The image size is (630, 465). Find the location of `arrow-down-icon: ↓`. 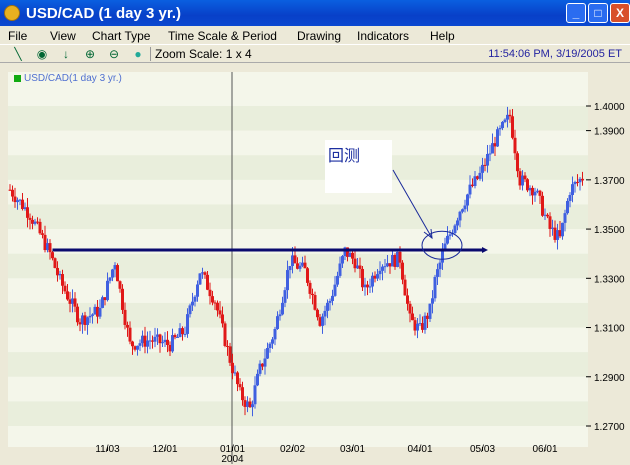

arrow-down-icon: ↓ is located at coordinates (66, 54).